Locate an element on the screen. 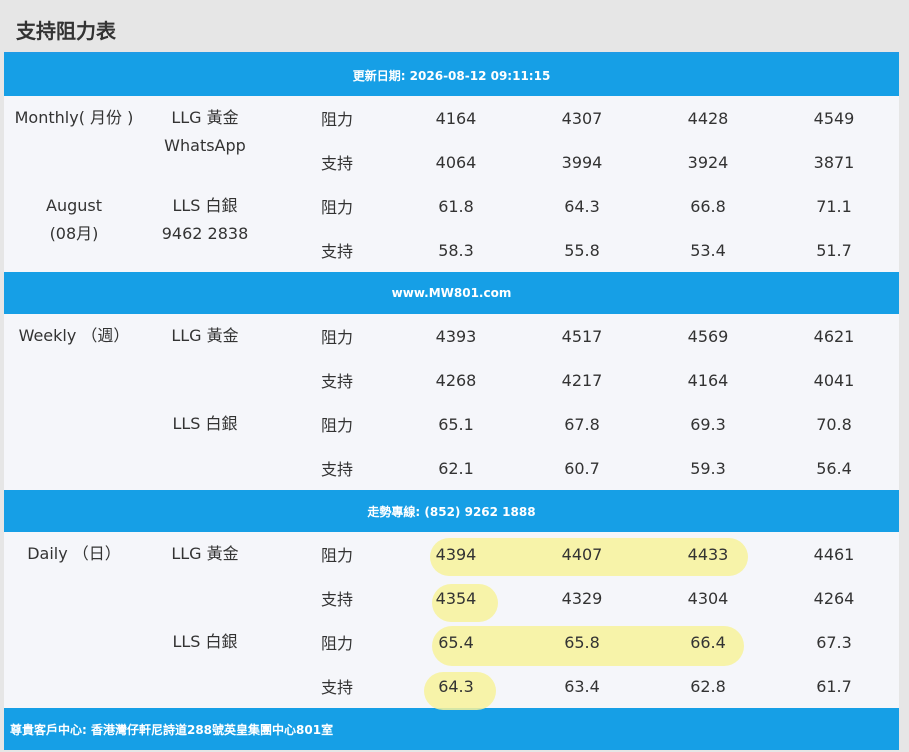 Image resolution: width=909 pixels, height=752 pixels. table-row: 支持 58.3 55.8 53.4 51.7 is located at coordinates (451, 250).